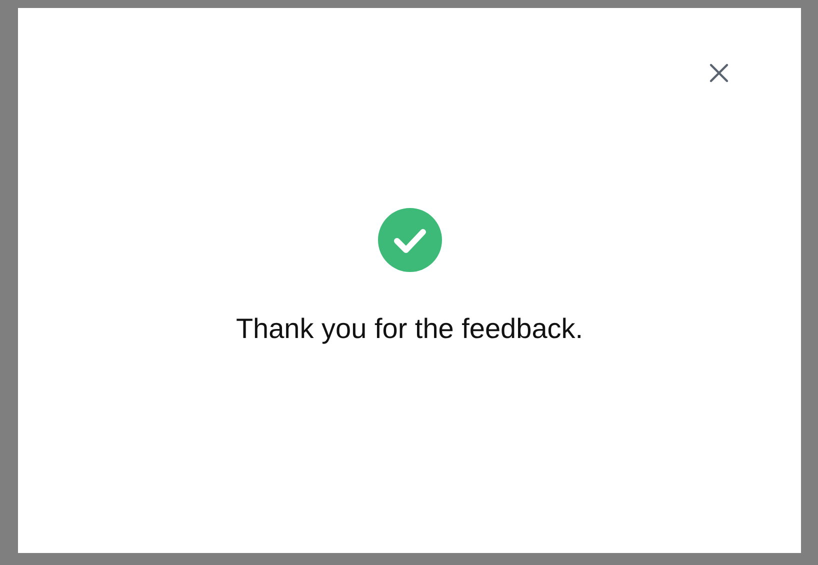  What do you see at coordinates (410, 240) in the screenshot?
I see `check-circle-icon` at bounding box center [410, 240].